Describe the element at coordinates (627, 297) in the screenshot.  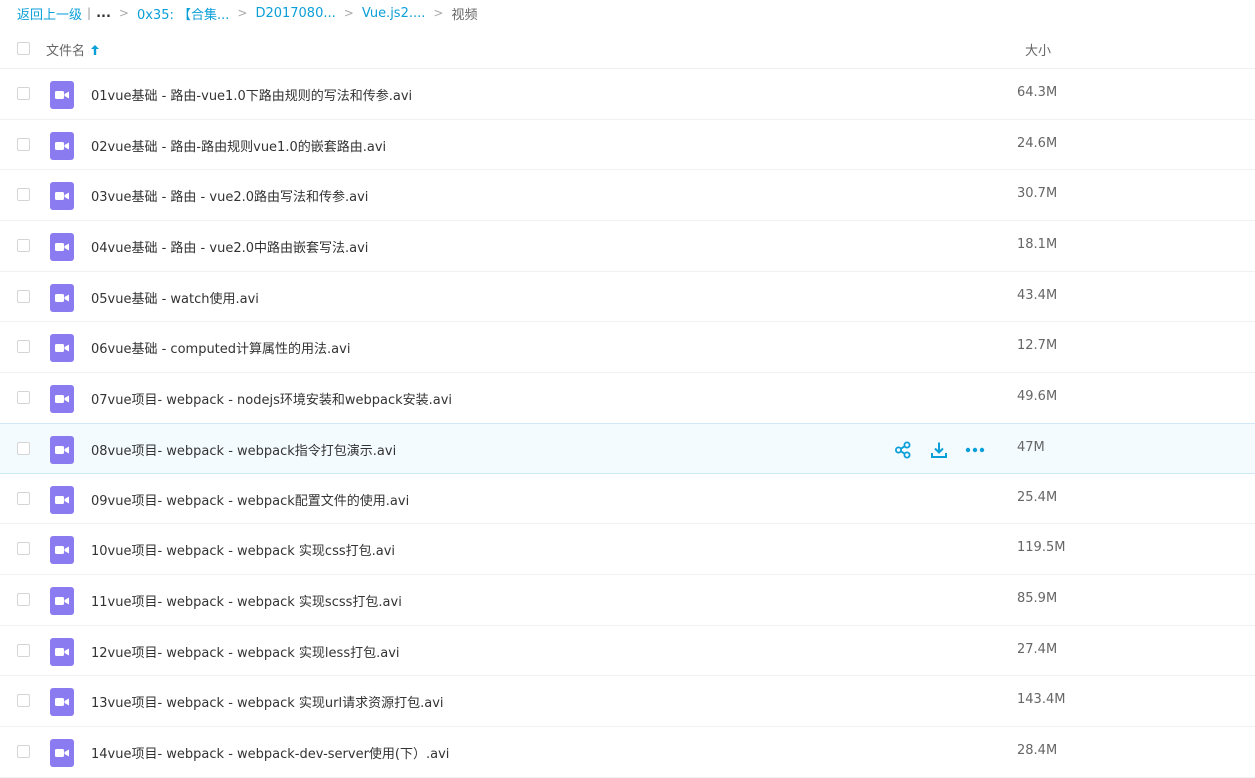
I see `file-row: 05vue基础 - watch使用.avi 43.4M` at that location.